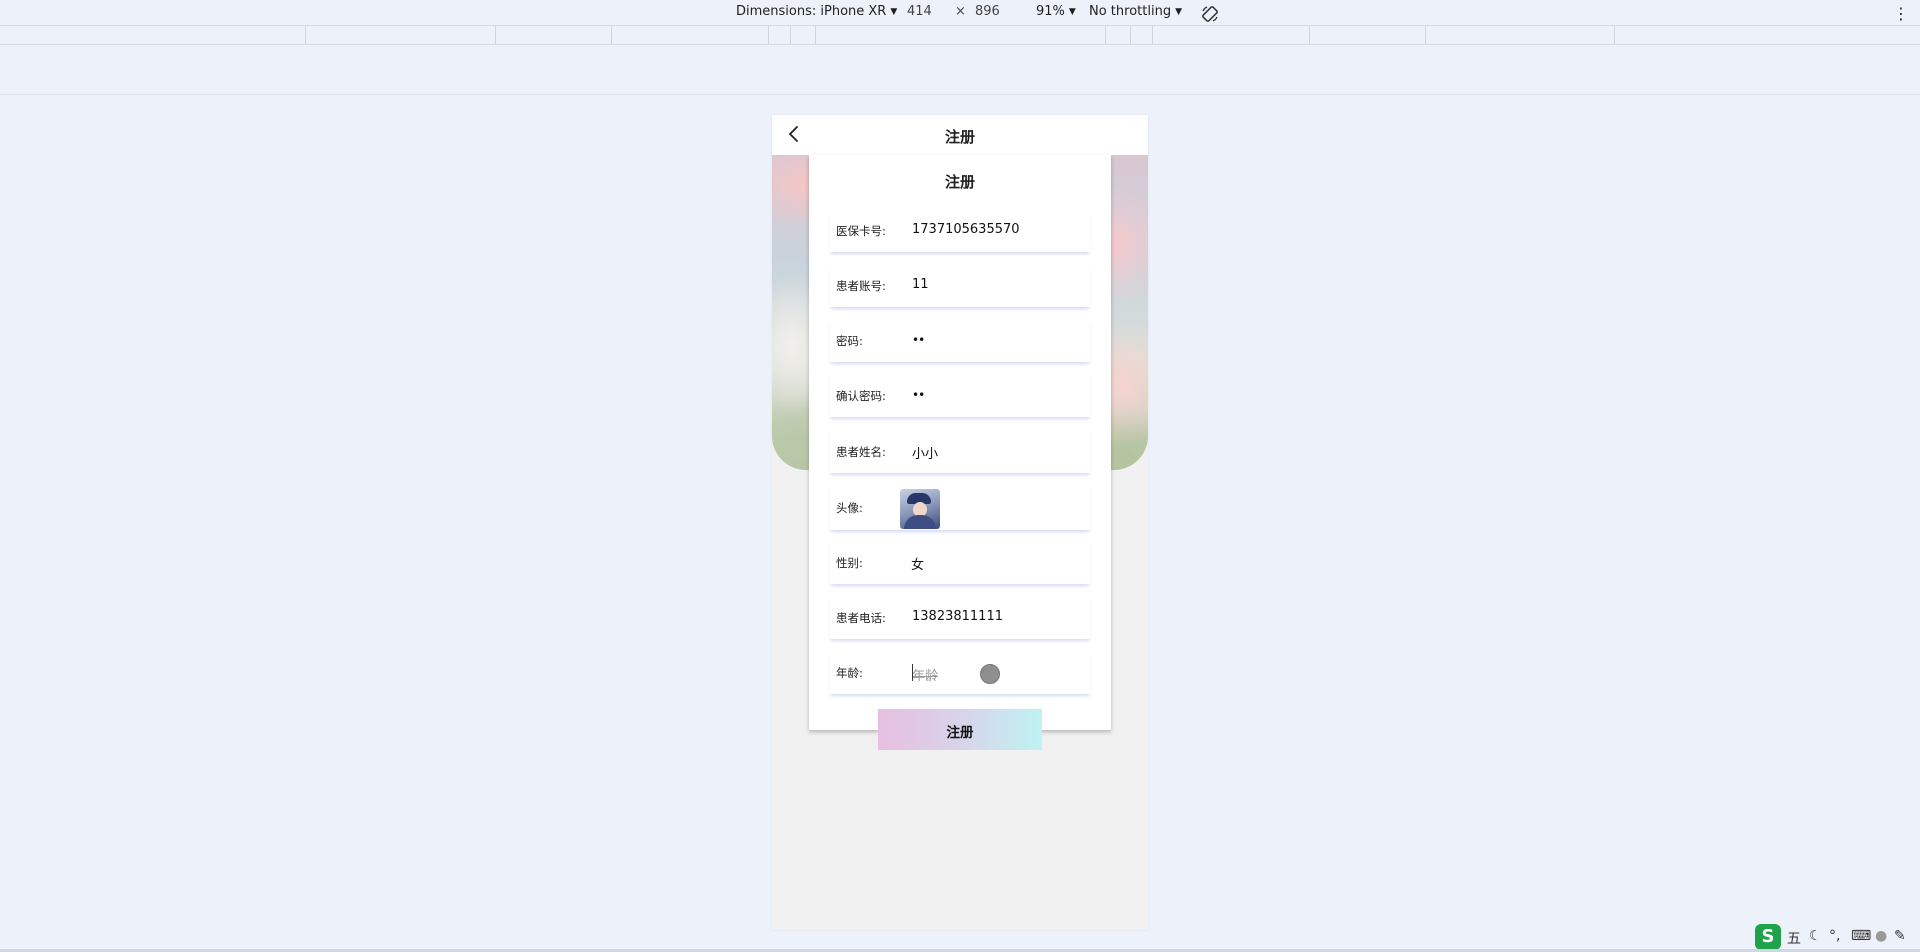 Image resolution: width=1920 pixels, height=952 pixels. Describe the element at coordinates (849, 673) in the screenshot. I see `age-label: 年龄:` at that location.